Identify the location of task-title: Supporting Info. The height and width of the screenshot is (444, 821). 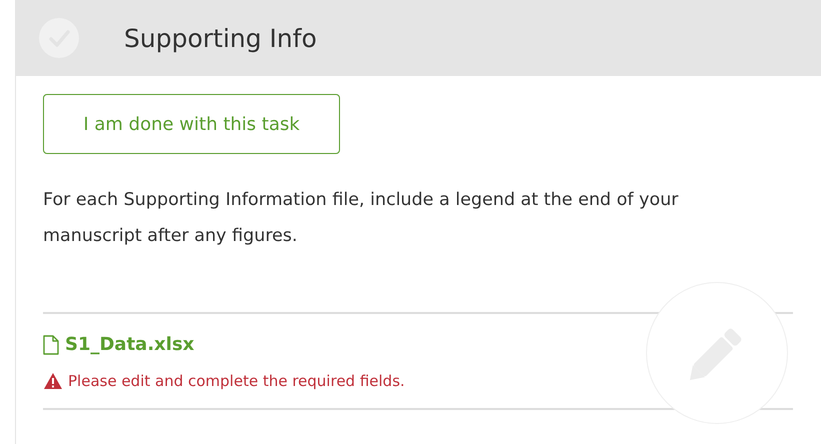
(220, 38).